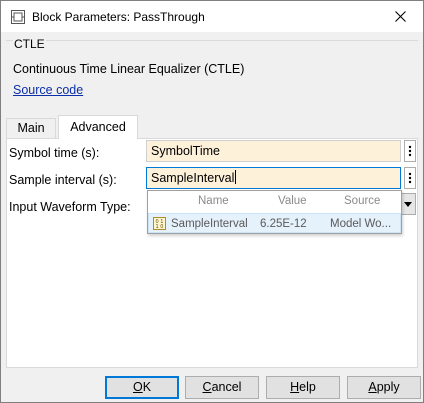  I want to click on workspace-variable-icon: 0 1 1 0, so click(159, 223).